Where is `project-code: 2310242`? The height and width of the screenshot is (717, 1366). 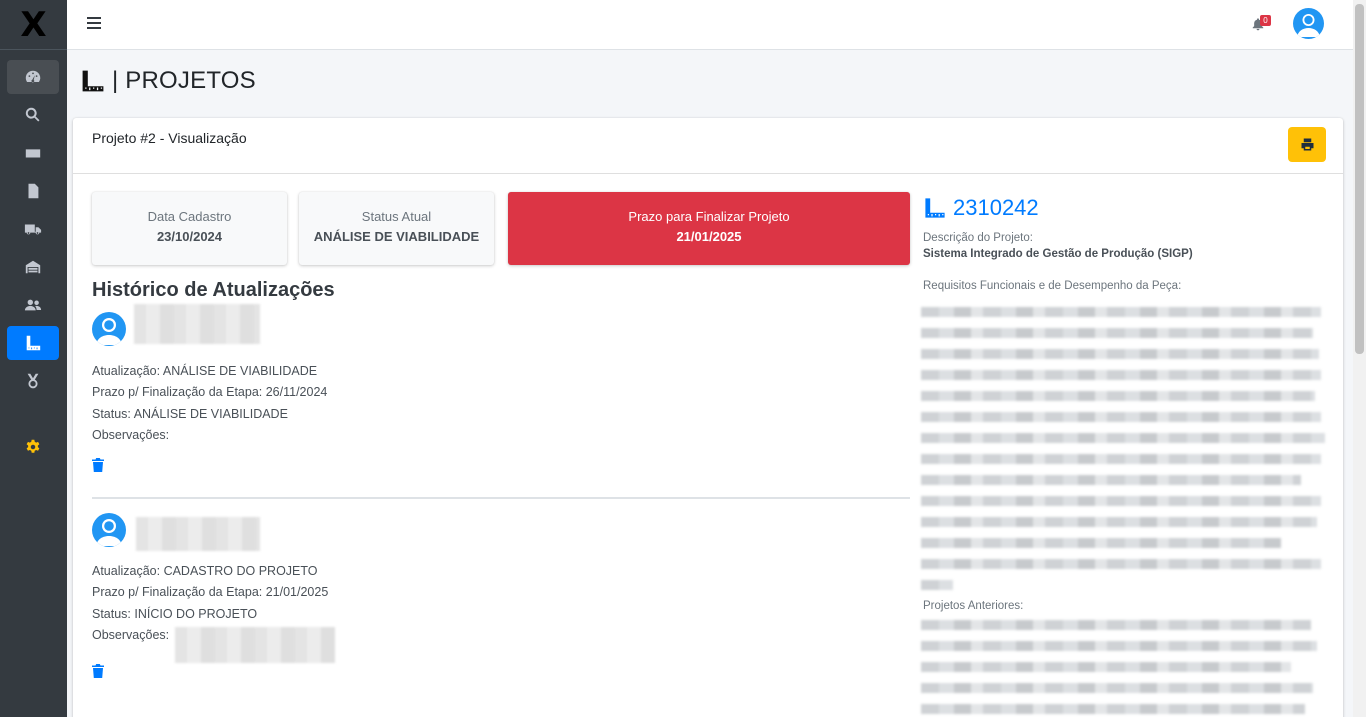 project-code: 2310242 is located at coordinates (1123, 208).